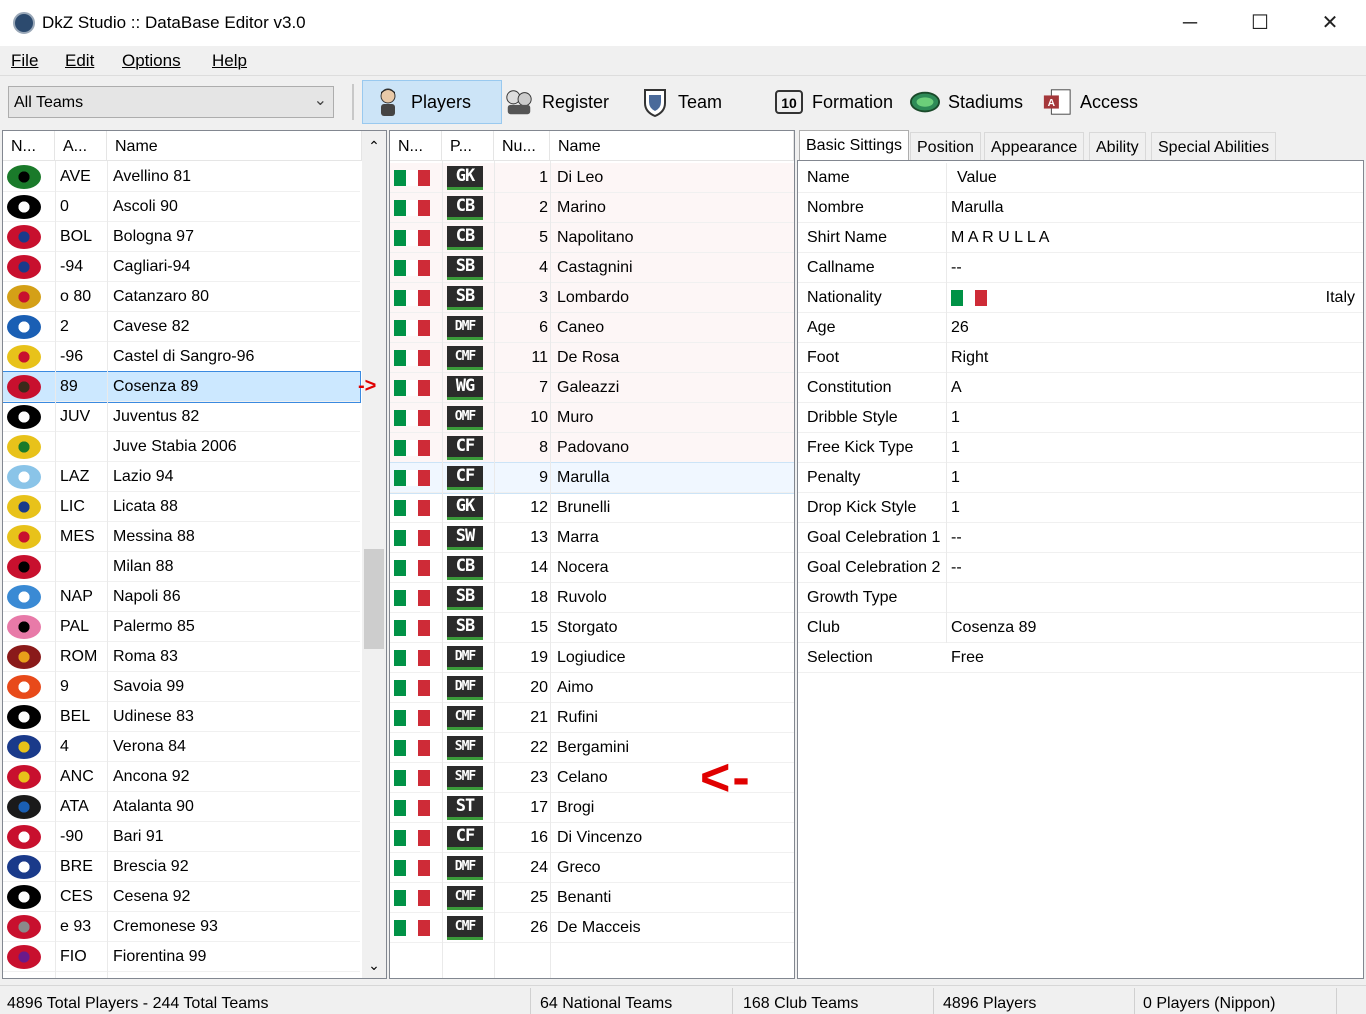 The width and height of the screenshot is (1366, 1014). I want to click on team-row: 9 Savoia 99, so click(181, 687).